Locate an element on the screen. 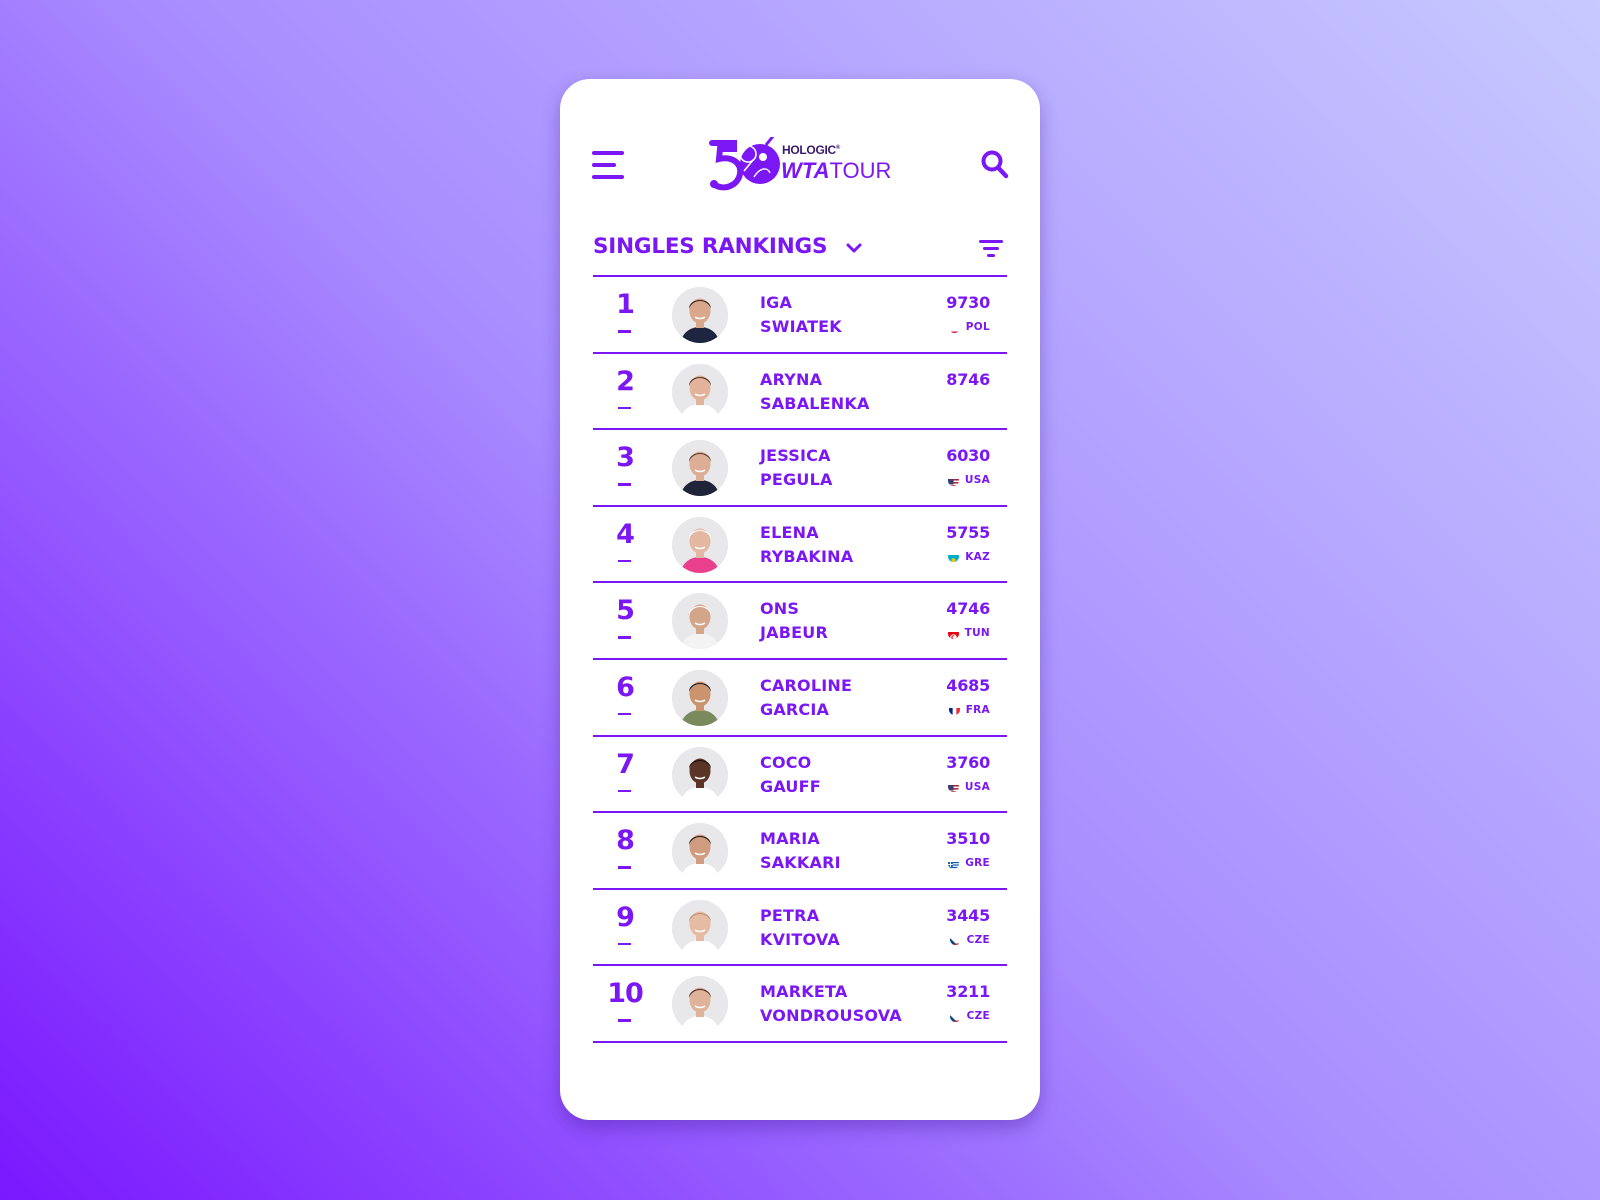  player-country: GRE is located at coordinates (969, 863).